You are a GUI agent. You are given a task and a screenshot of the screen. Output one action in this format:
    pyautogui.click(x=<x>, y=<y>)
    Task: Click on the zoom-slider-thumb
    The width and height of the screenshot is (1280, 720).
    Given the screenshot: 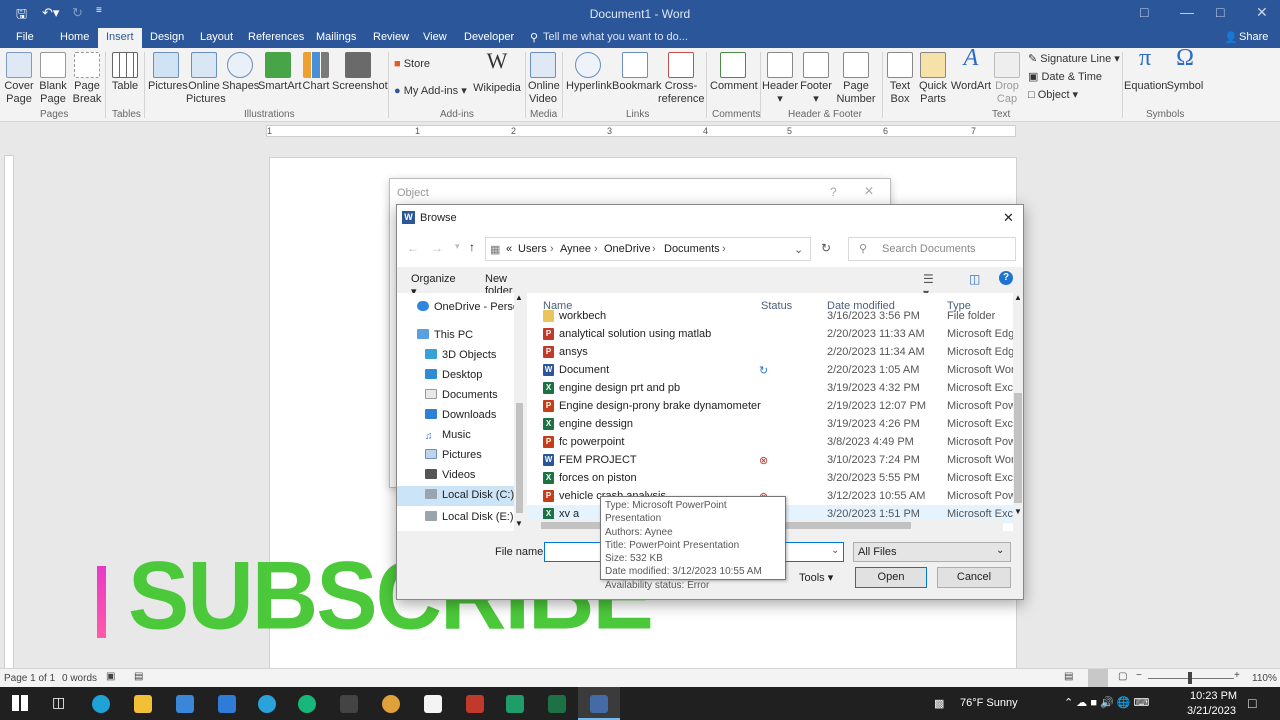 What is the action you would take?
    pyautogui.click(x=1190, y=678)
    